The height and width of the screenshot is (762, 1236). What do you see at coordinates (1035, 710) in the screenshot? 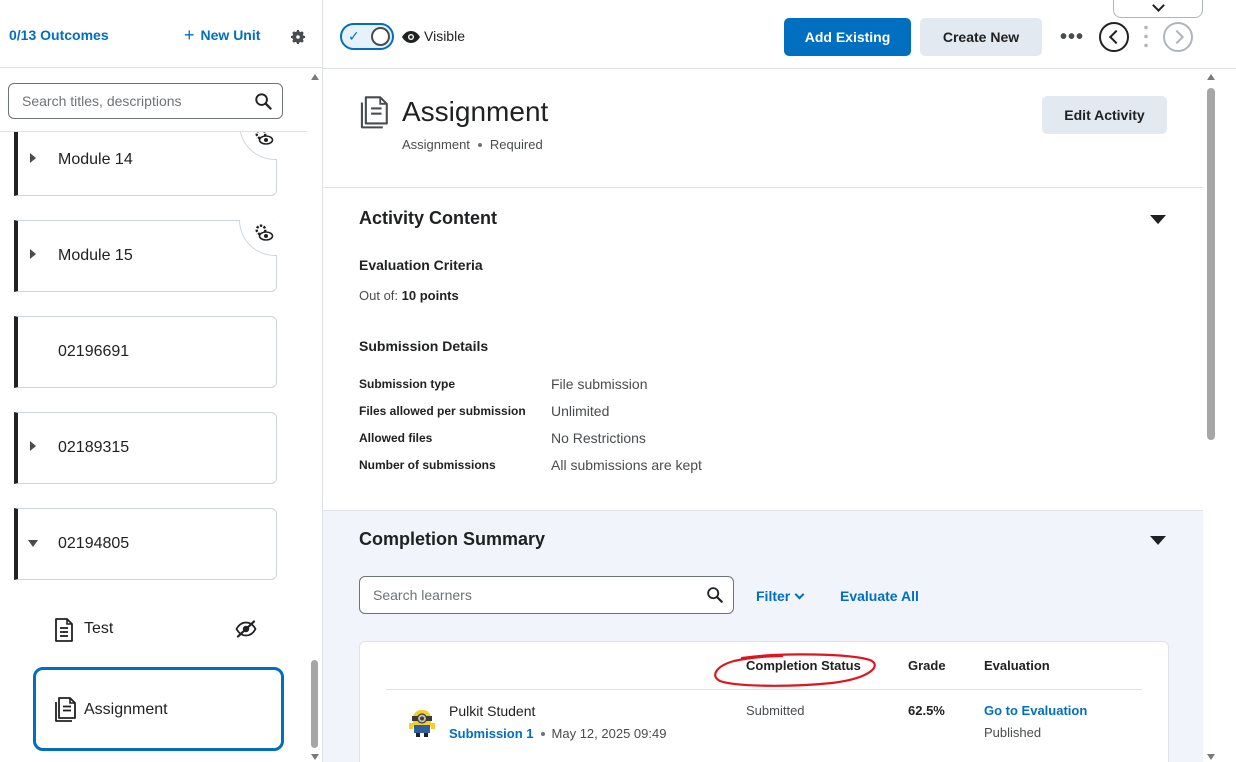
I see `go-to-evaluation-link: Go to Evaluation` at bounding box center [1035, 710].